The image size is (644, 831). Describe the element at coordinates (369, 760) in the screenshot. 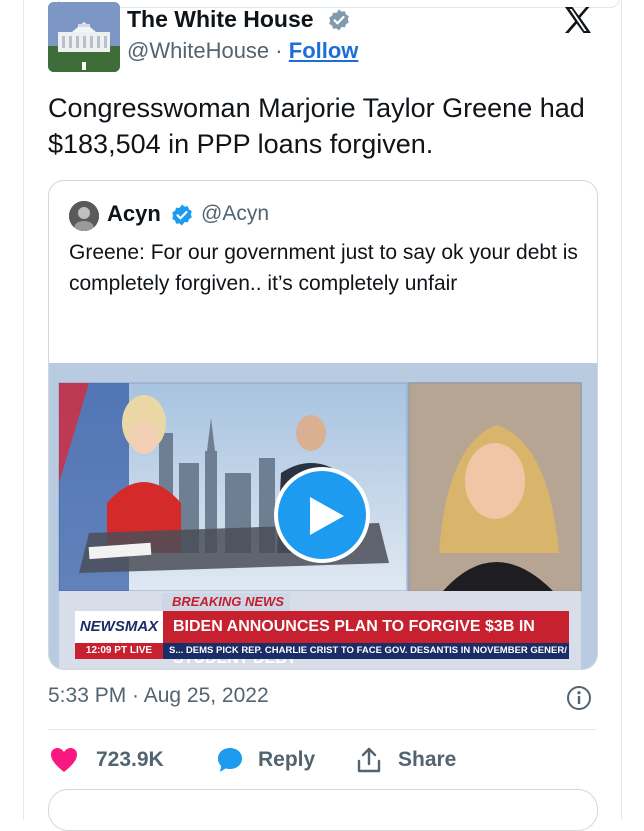

I see `share-upload-icon` at that location.